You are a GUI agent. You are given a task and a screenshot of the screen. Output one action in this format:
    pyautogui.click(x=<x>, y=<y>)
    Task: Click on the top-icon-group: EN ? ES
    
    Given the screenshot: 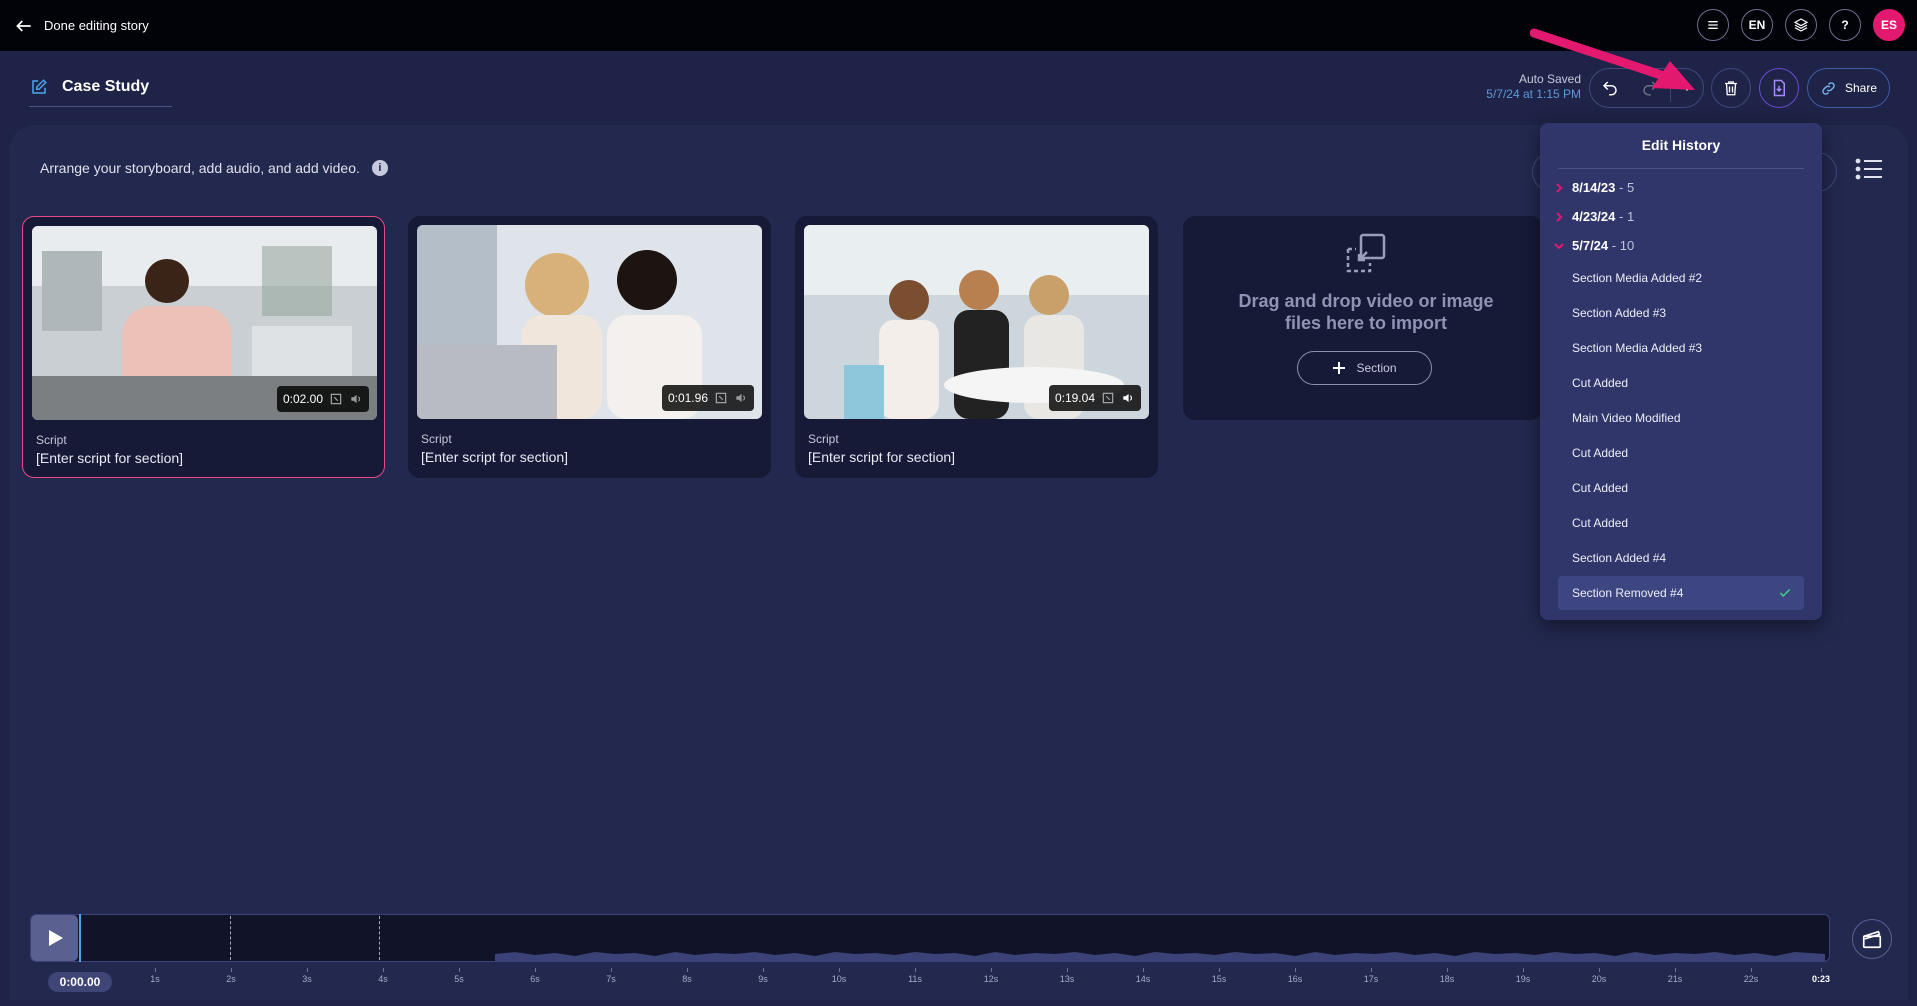 What is the action you would take?
    pyautogui.click(x=1801, y=25)
    